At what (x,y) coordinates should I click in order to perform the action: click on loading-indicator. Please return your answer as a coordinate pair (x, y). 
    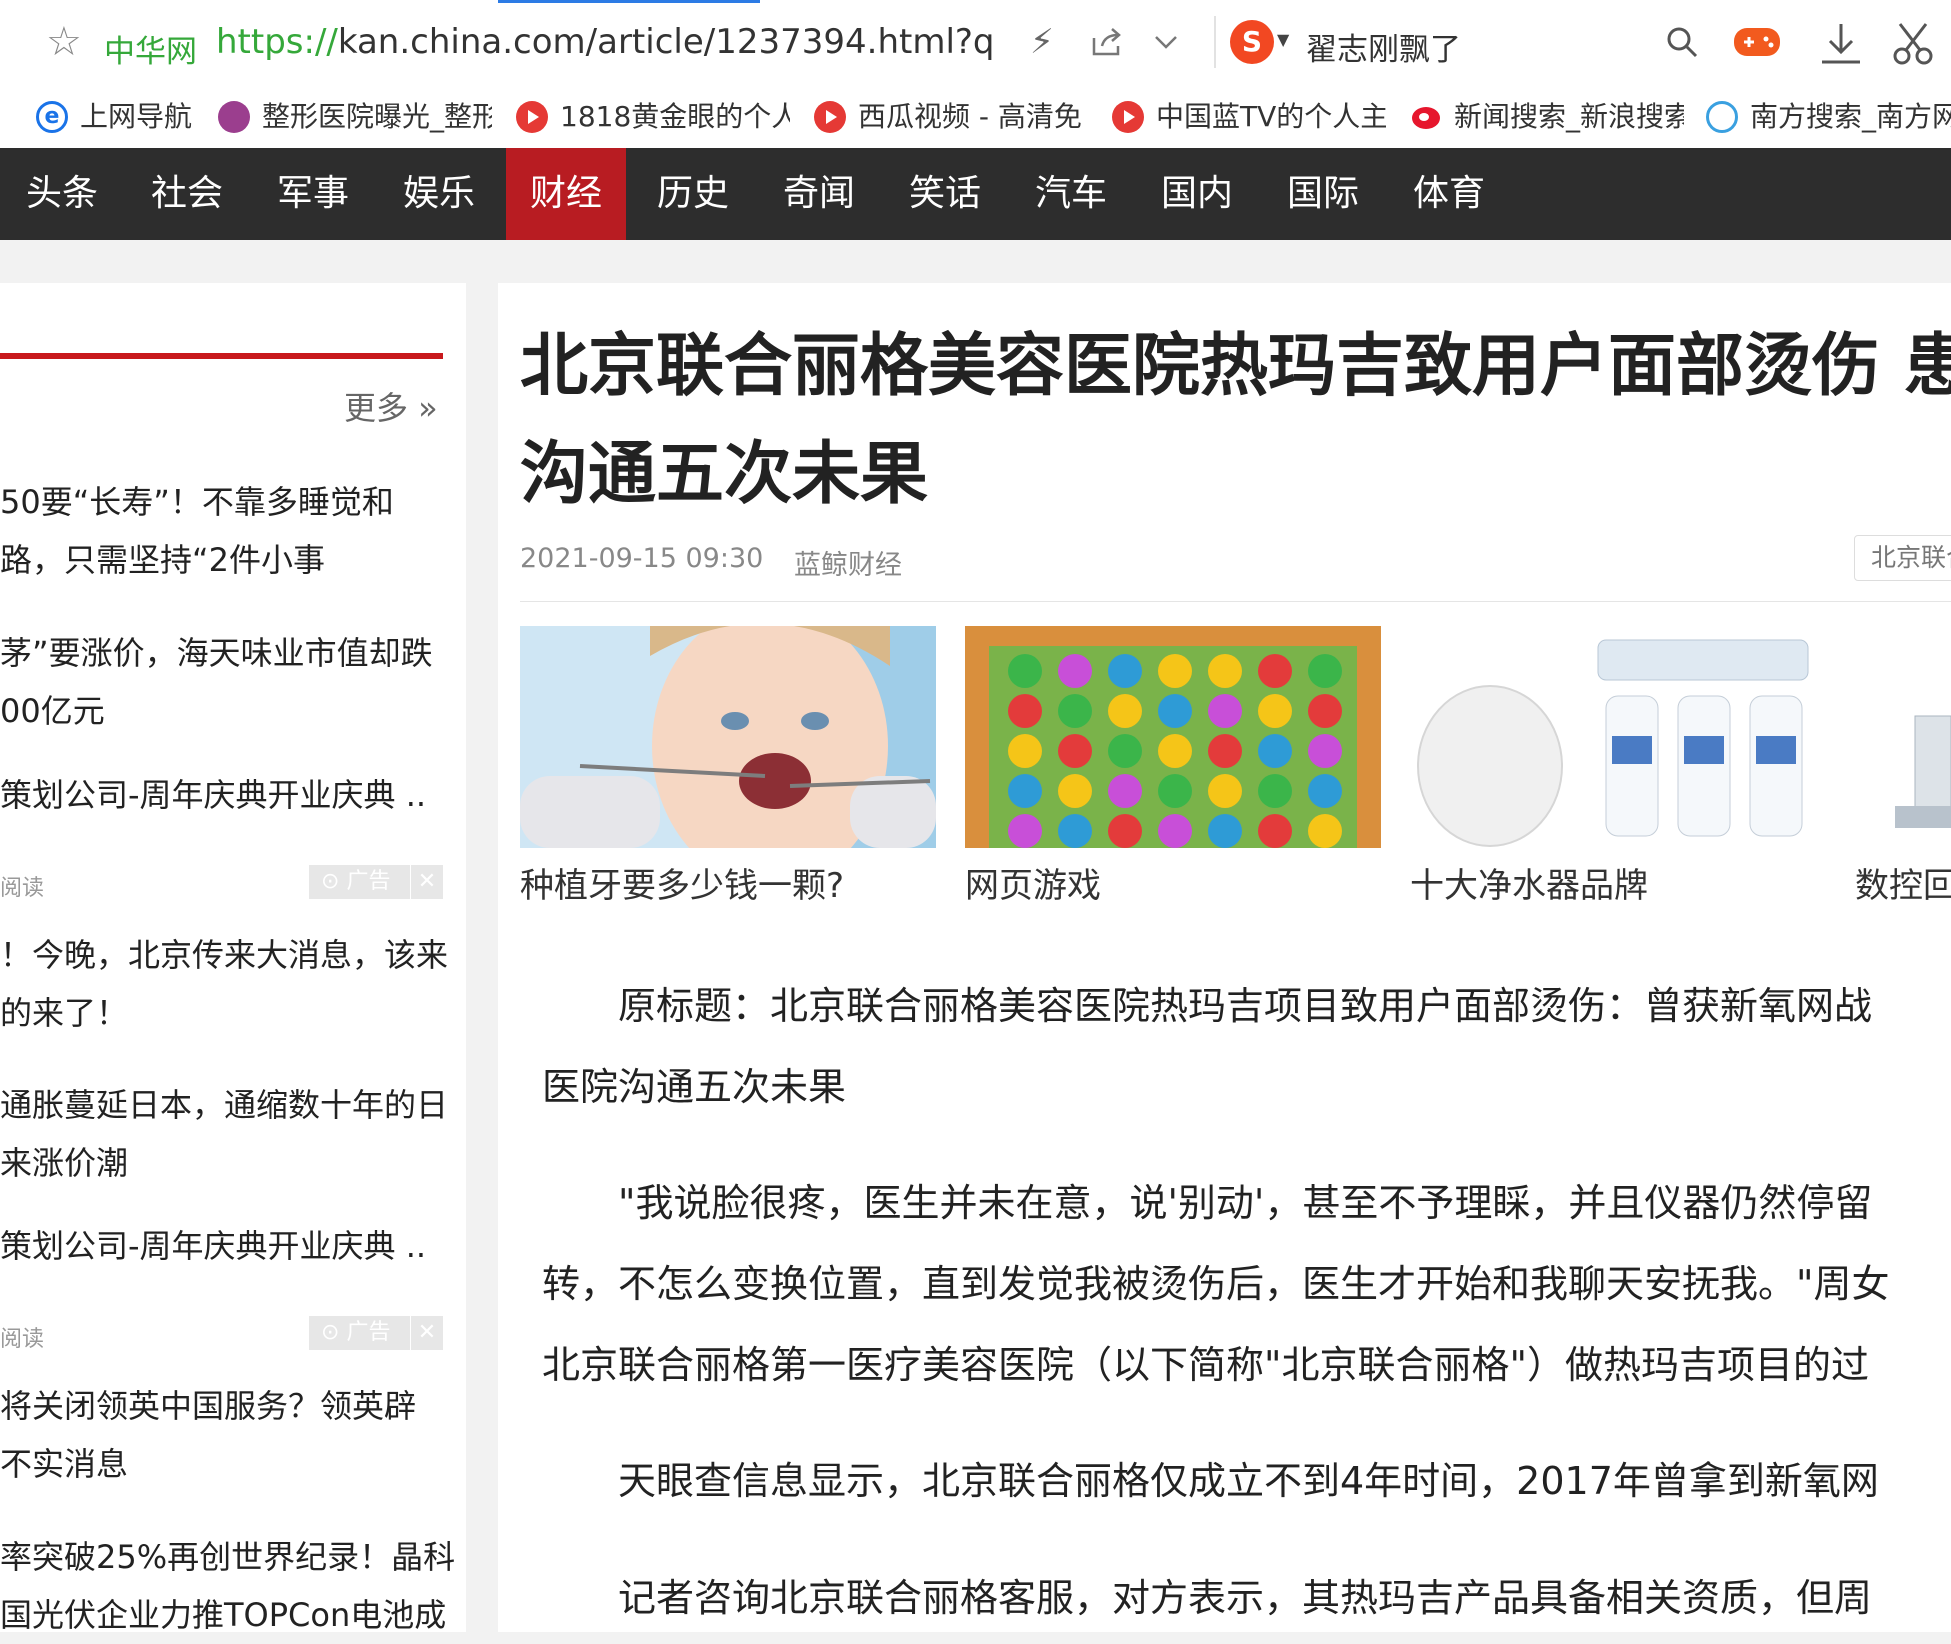
    Looking at the image, I should click on (629, 1).